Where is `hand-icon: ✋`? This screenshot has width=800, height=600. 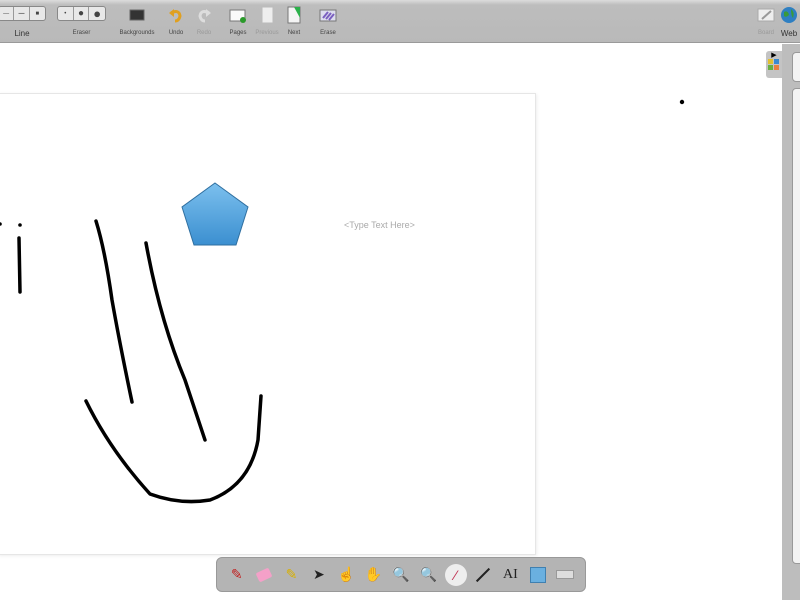
hand-icon: ✋ is located at coordinates (373, 574).